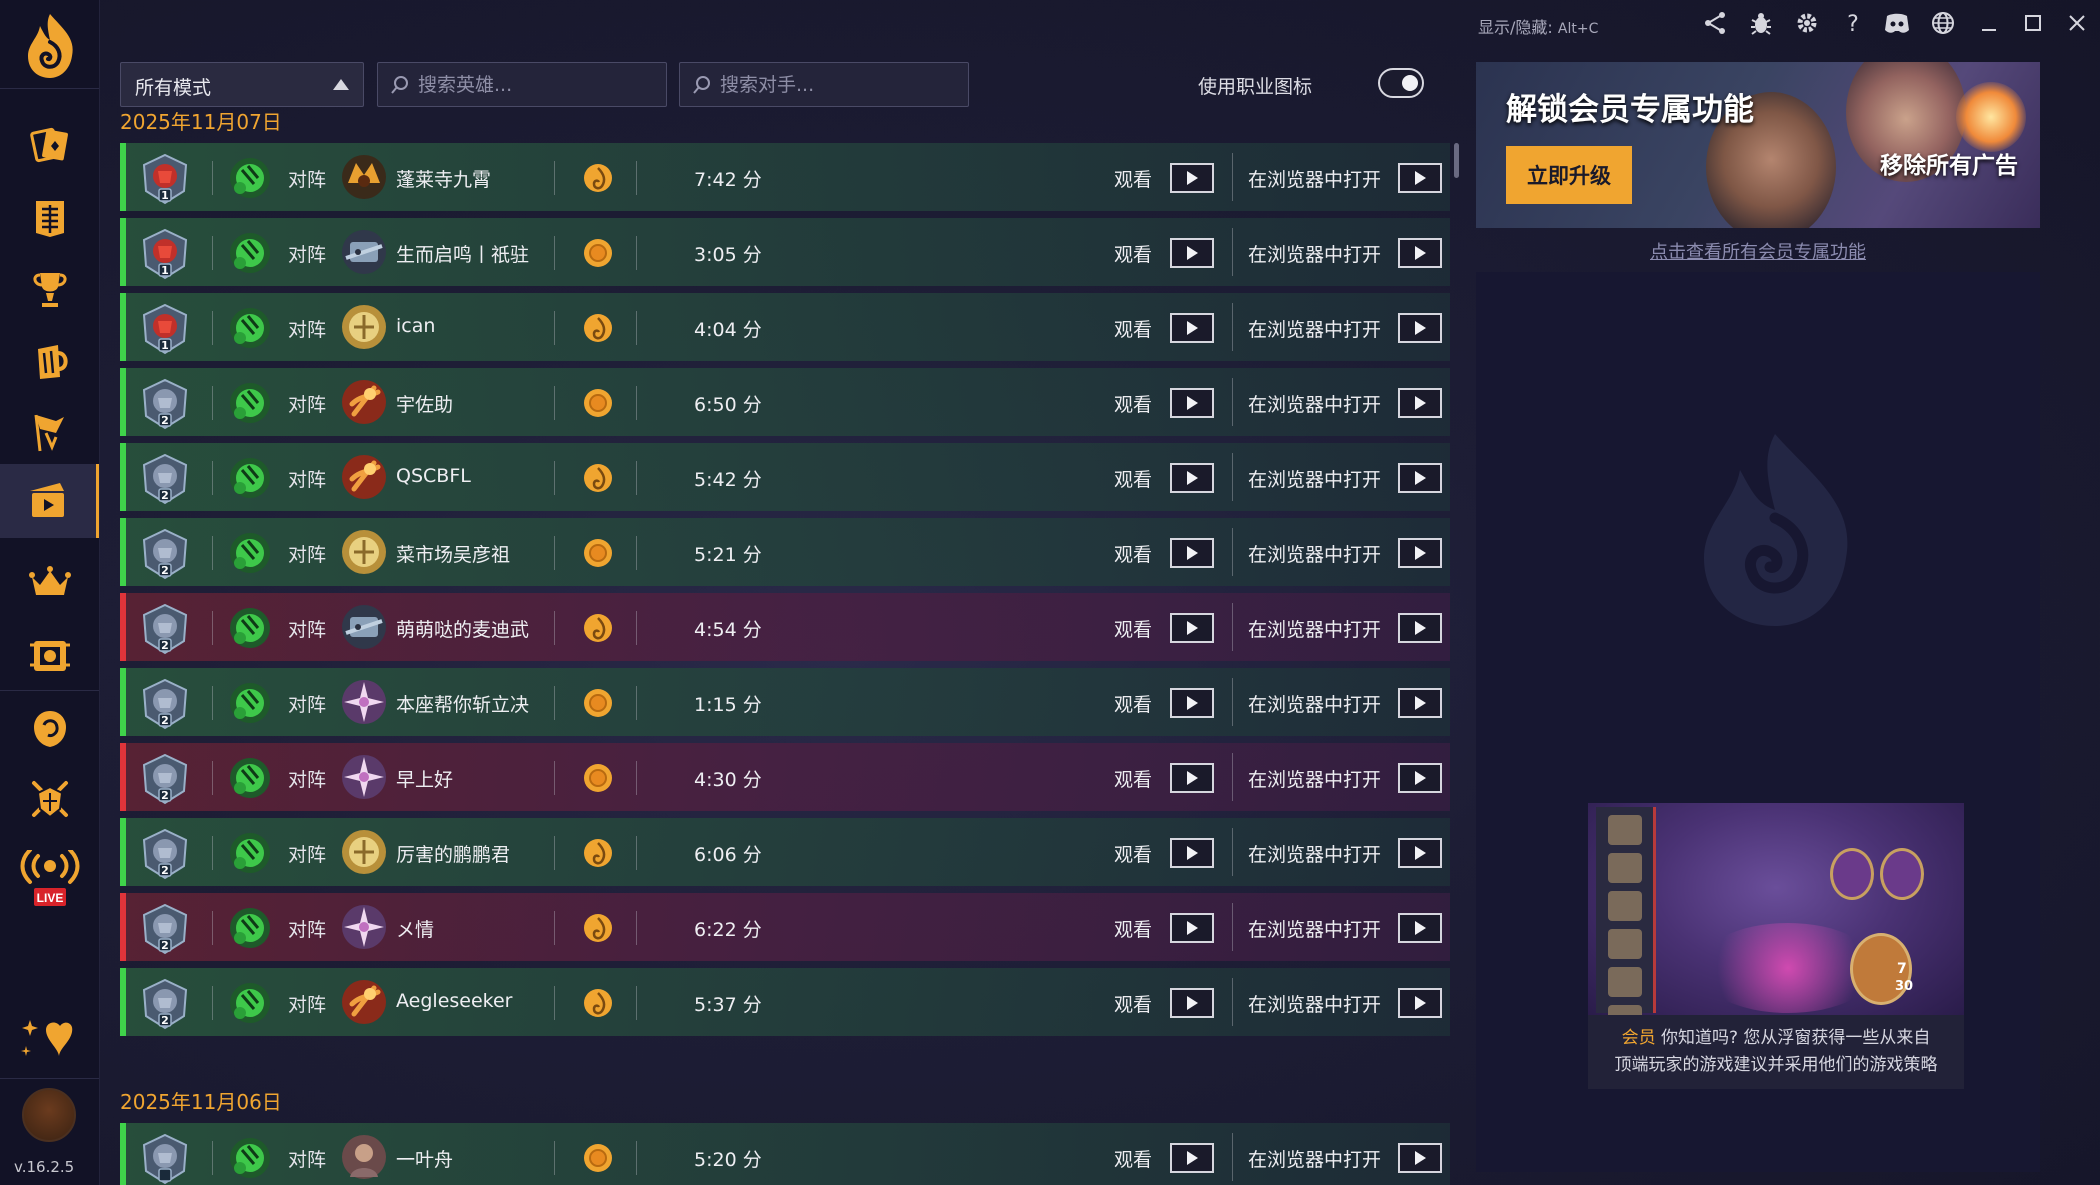 Image resolution: width=2100 pixels, height=1185 pixels. Describe the element at coordinates (785, 252) in the screenshot. I see `game-row: 1 对阵 生而启鸣丨祇驻 3:05 分 观看 在浏览器中打开` at that location.